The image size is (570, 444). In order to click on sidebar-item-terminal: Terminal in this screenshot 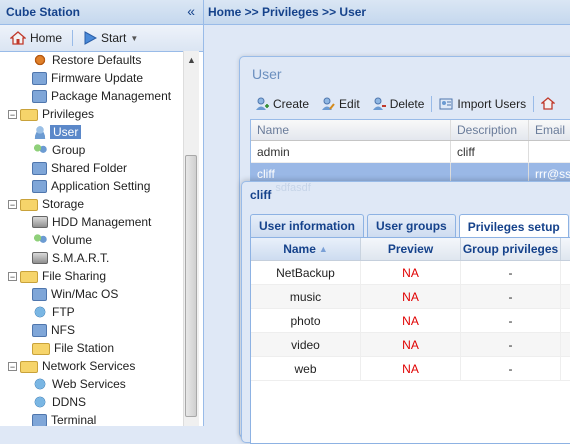, I will do `click(91, 418)`.